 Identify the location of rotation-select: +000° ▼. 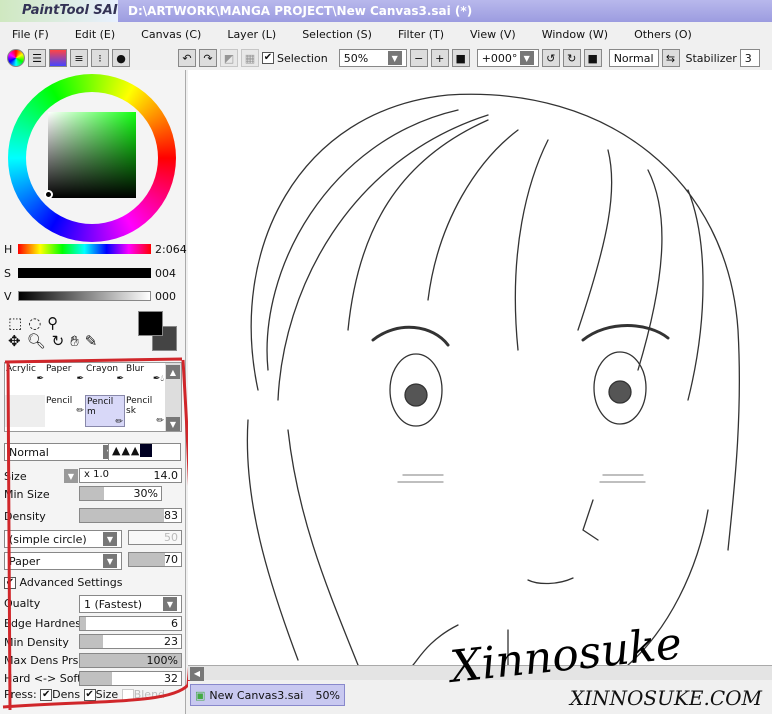
(507, 58).